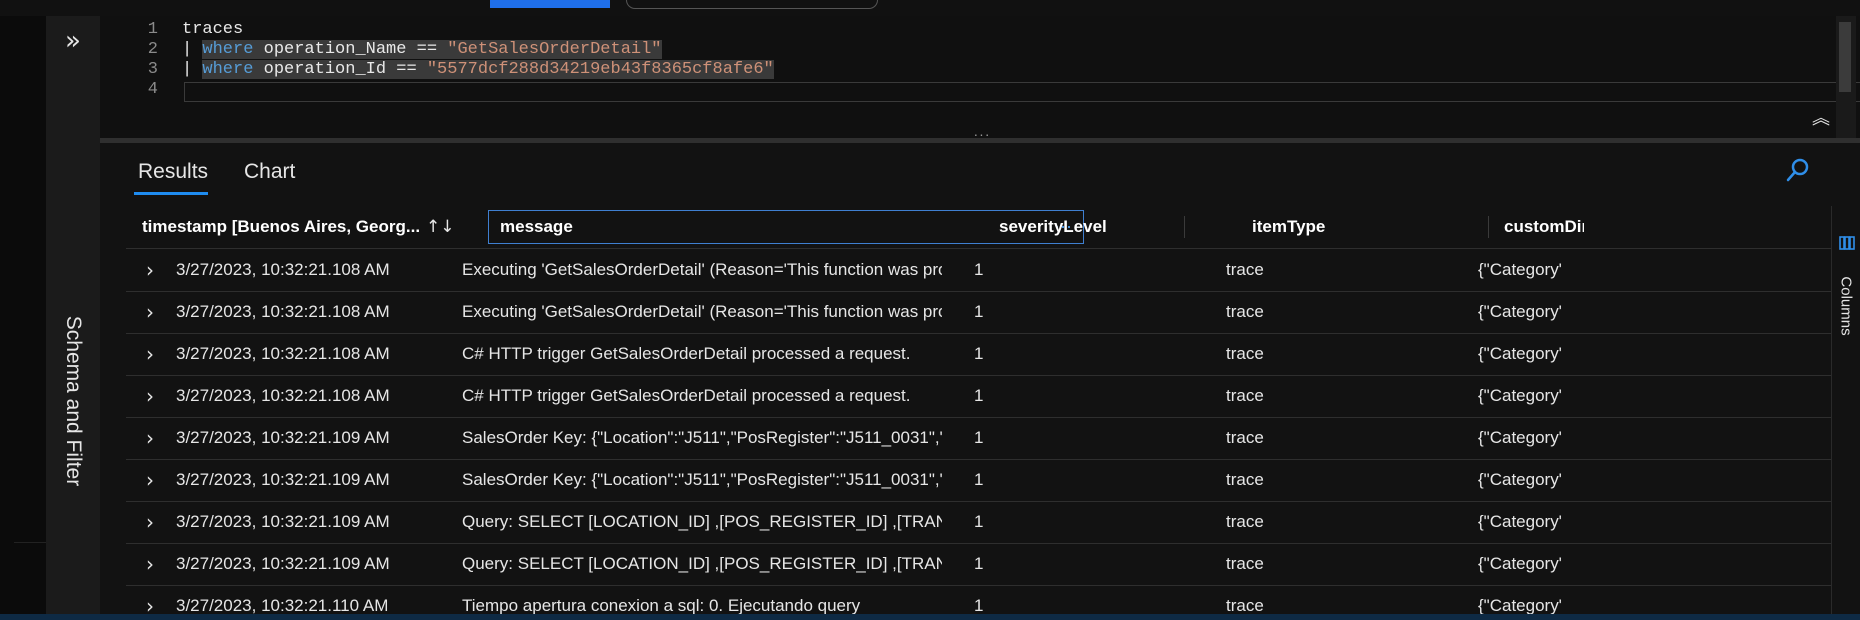  I want to click on column-header-itemtype: itemType, so click(1337, 227).